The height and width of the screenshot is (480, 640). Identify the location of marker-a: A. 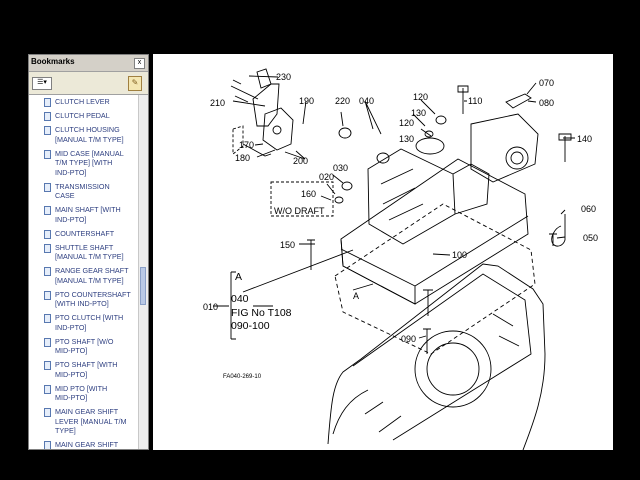
(356, 296).